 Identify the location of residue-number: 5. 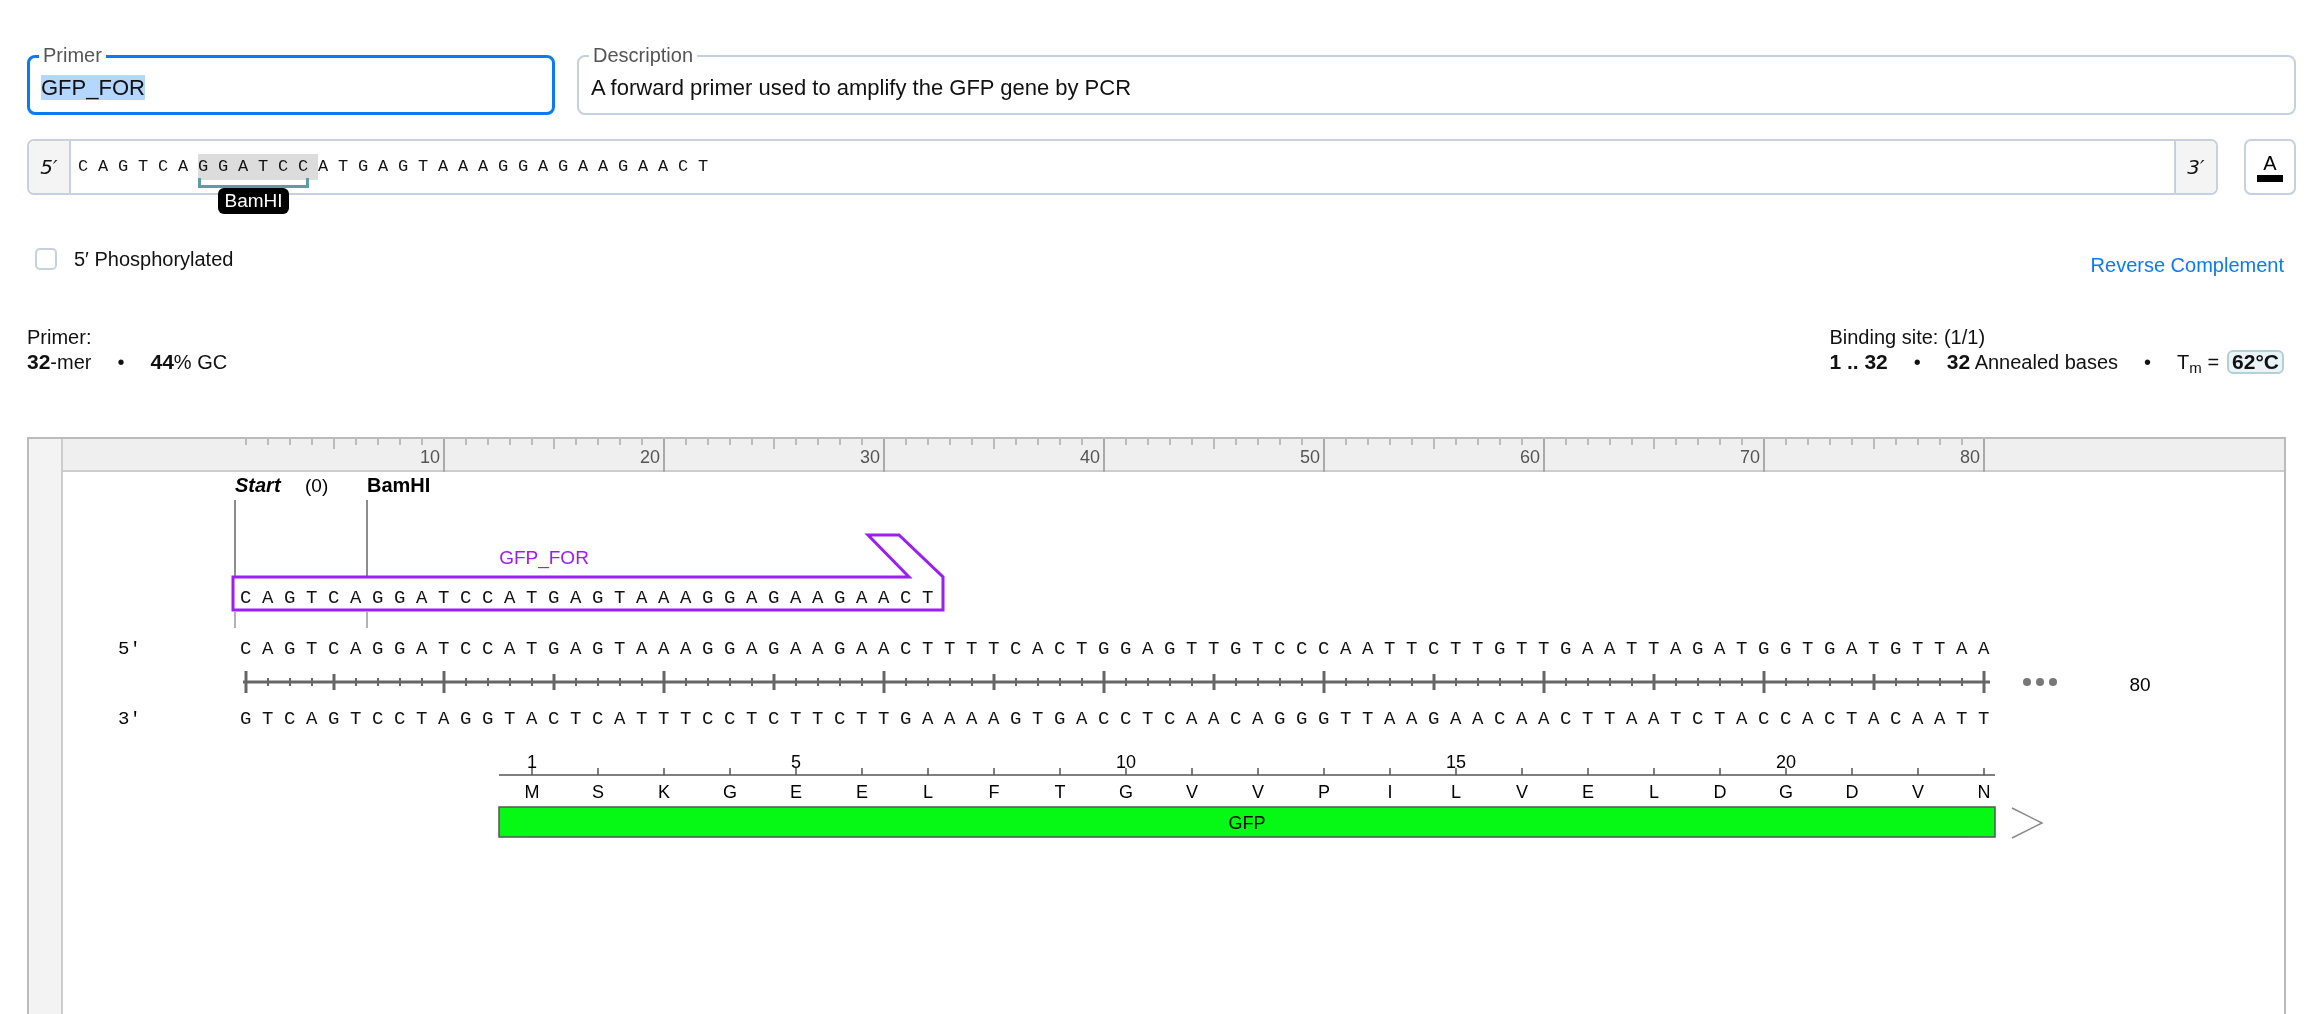
(796, 762).